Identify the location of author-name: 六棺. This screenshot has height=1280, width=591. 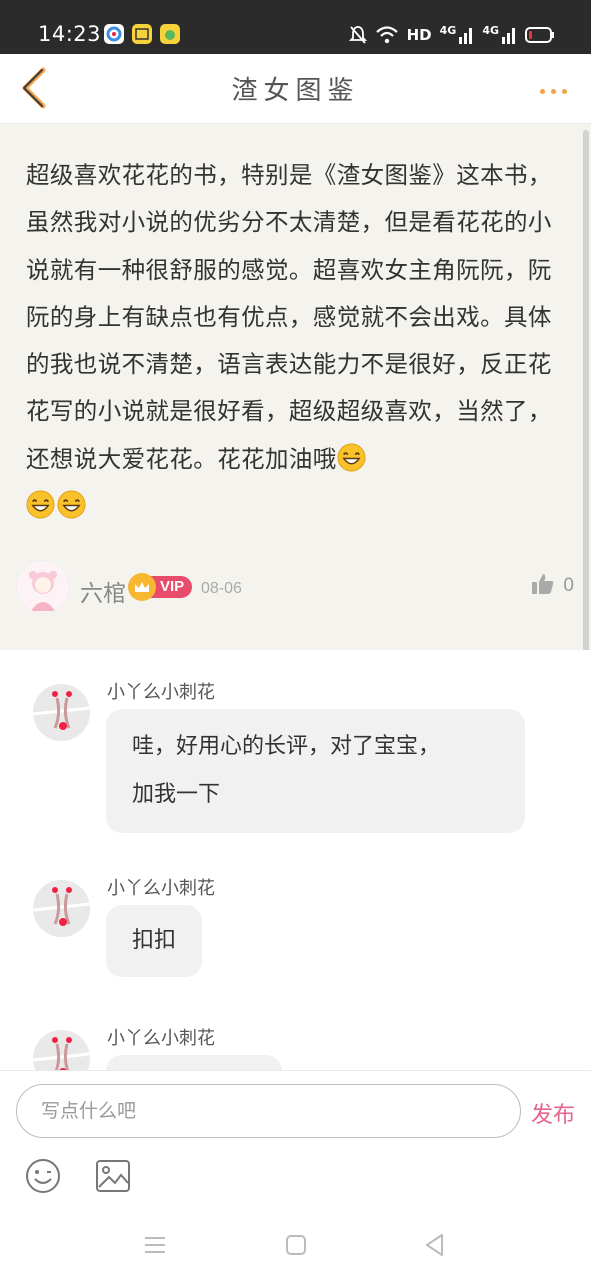
(103, 591).